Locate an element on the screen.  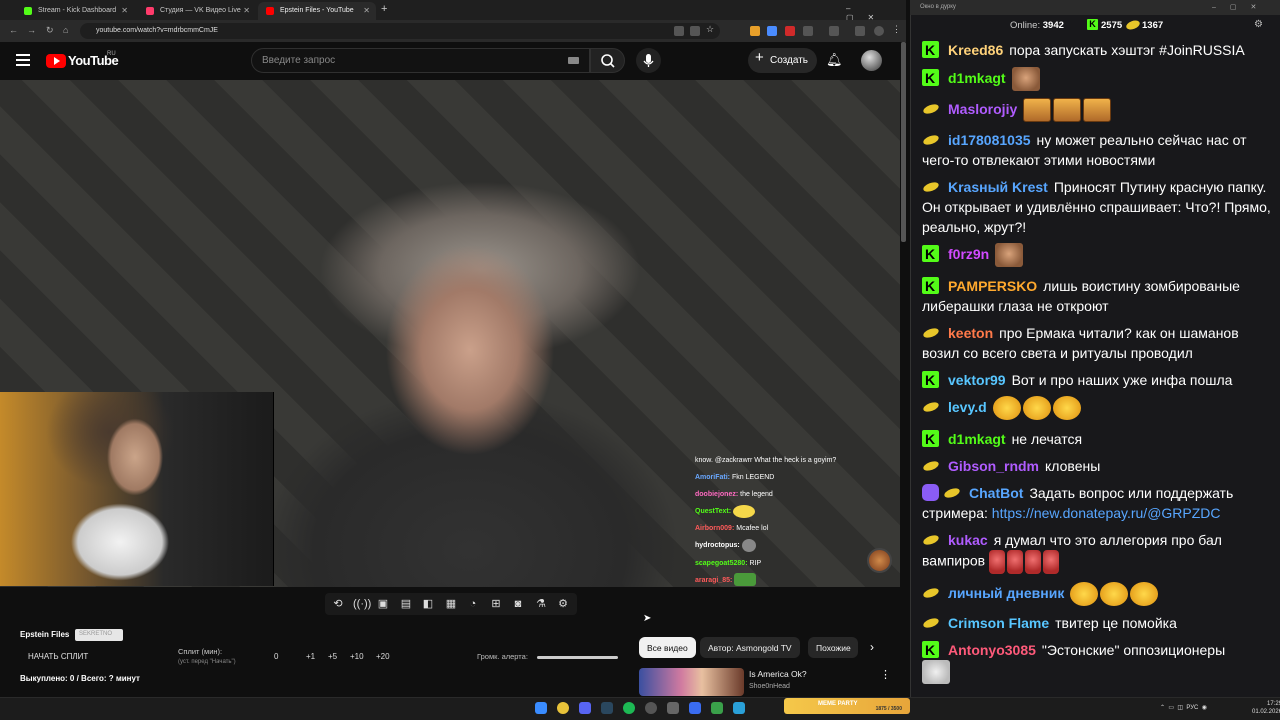
clapper-icon: ▤ is located at coordinates (406, 604).